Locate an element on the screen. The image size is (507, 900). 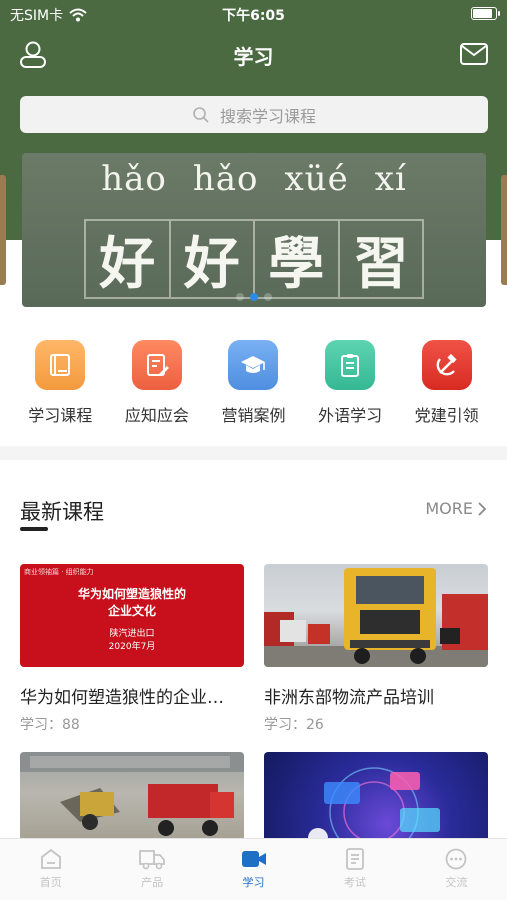
course-card: 非洲东部物流产品培训 学习：26 is located at coordinates (376, 649).